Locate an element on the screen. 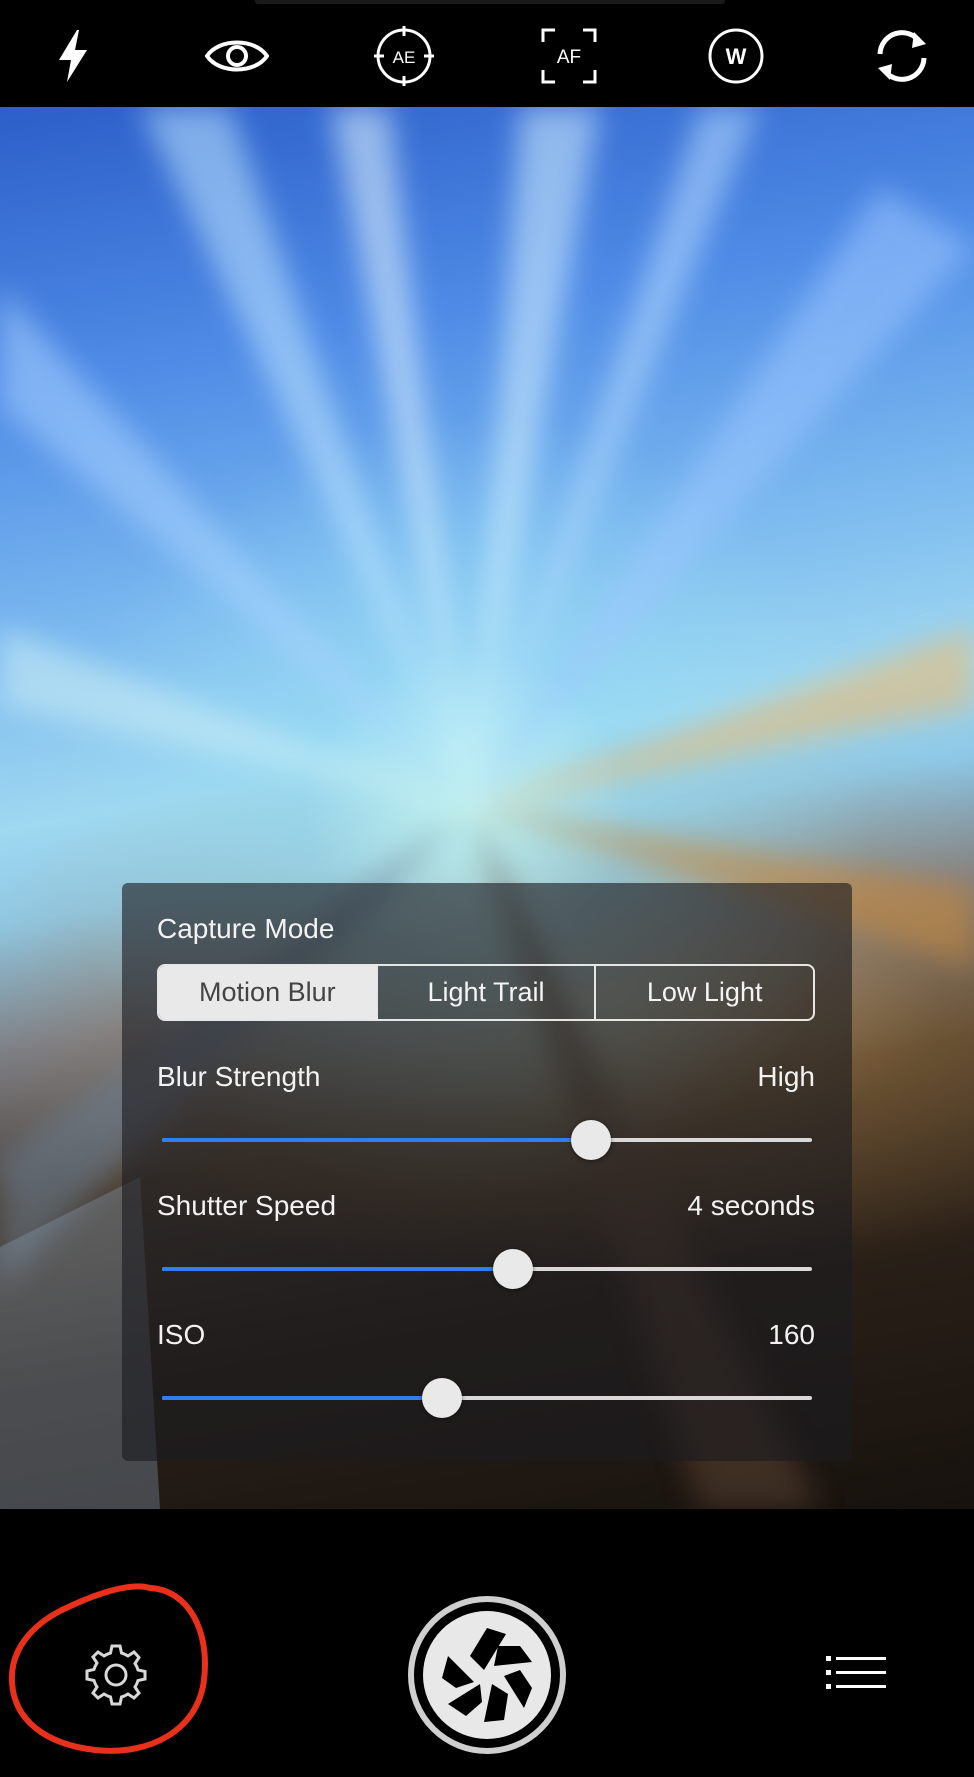  switch-camera-icon is located at coordinates (902, 56).